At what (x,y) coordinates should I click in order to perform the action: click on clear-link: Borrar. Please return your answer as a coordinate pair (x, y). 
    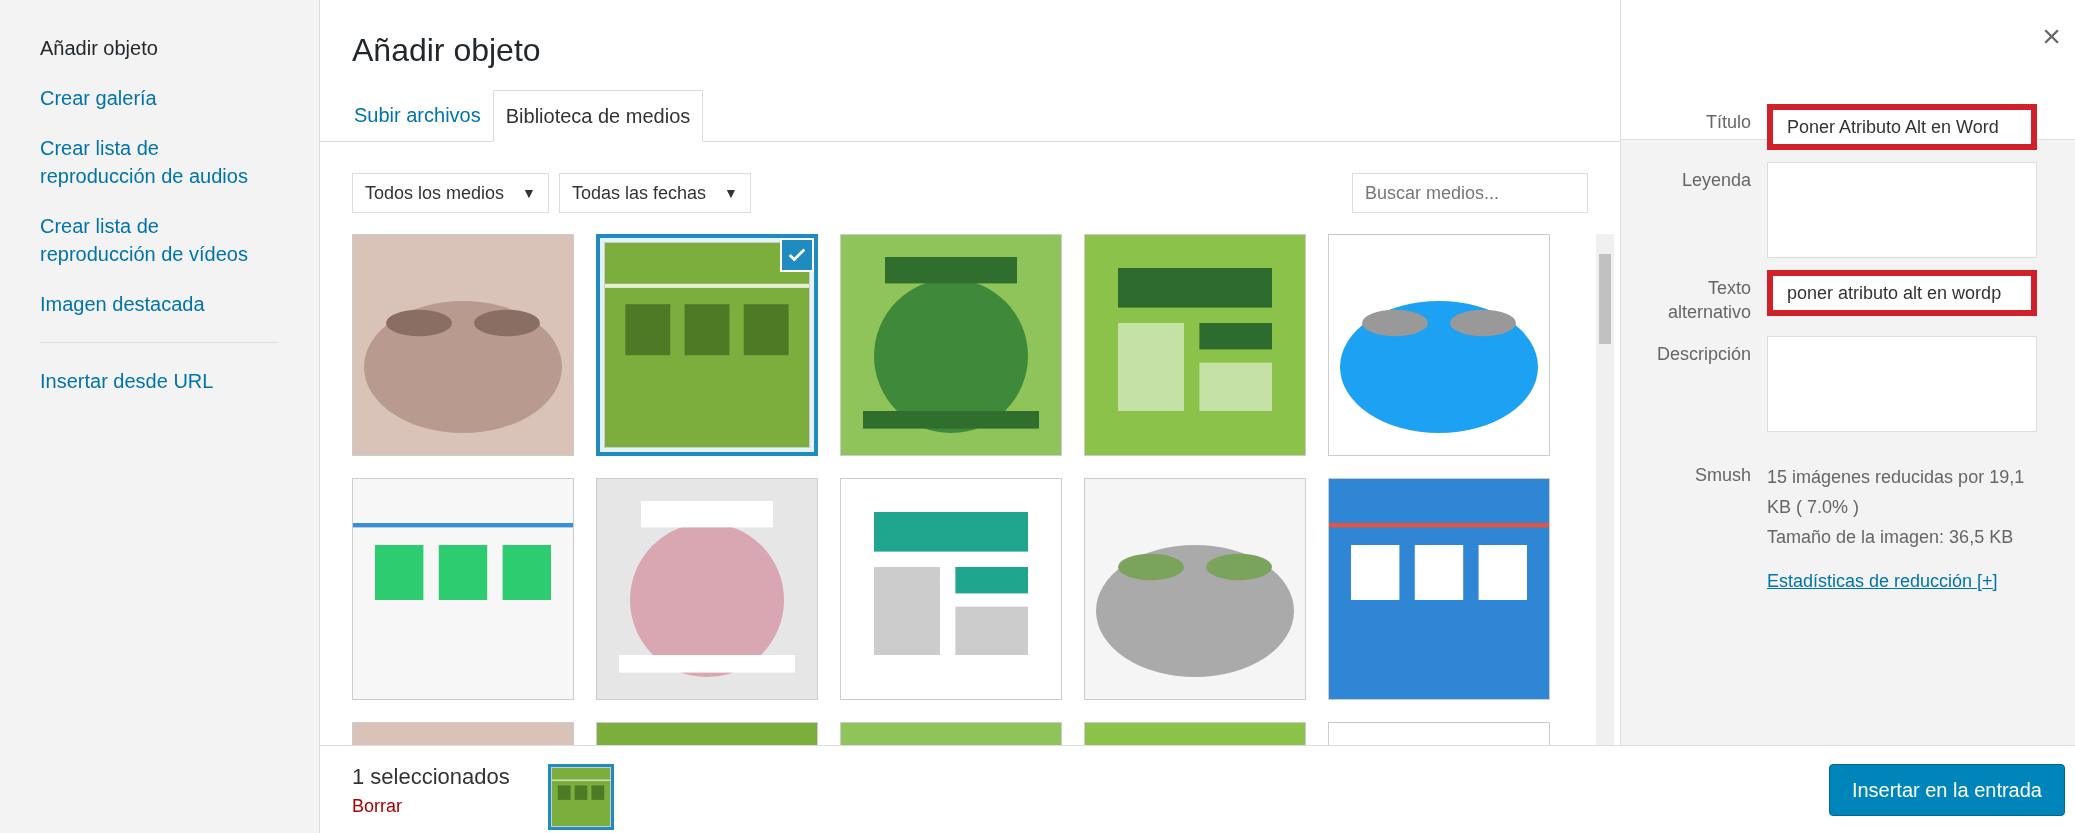
    Looking at the image, I should click on (450, 806).